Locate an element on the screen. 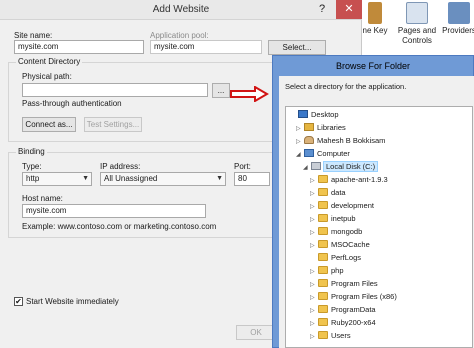 This screenshot has width=474, height=348. app-pool-field: mysite.com is located at coordinates (206, 47).